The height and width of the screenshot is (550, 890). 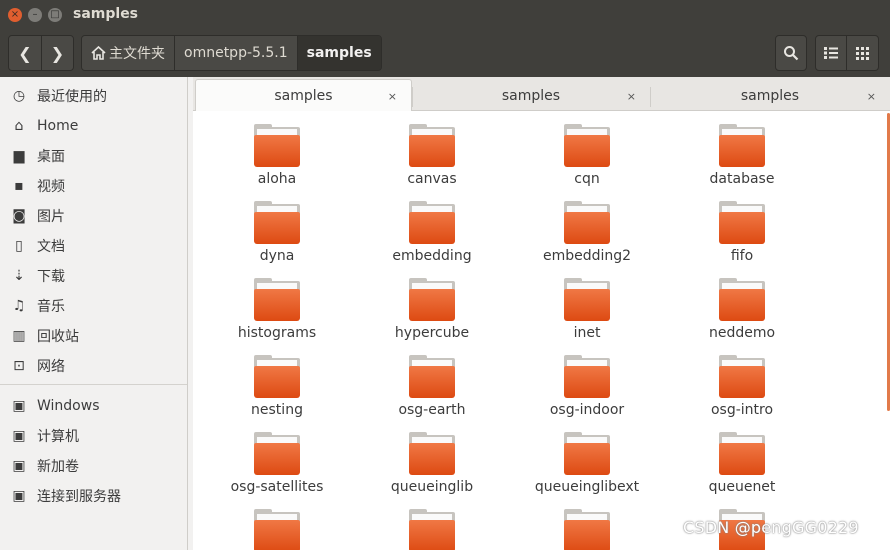 What do you see at coordinates (303, 95) in the screenshot?
I see `tab-samples-1: samples ×` at bounding box center [303, 95].